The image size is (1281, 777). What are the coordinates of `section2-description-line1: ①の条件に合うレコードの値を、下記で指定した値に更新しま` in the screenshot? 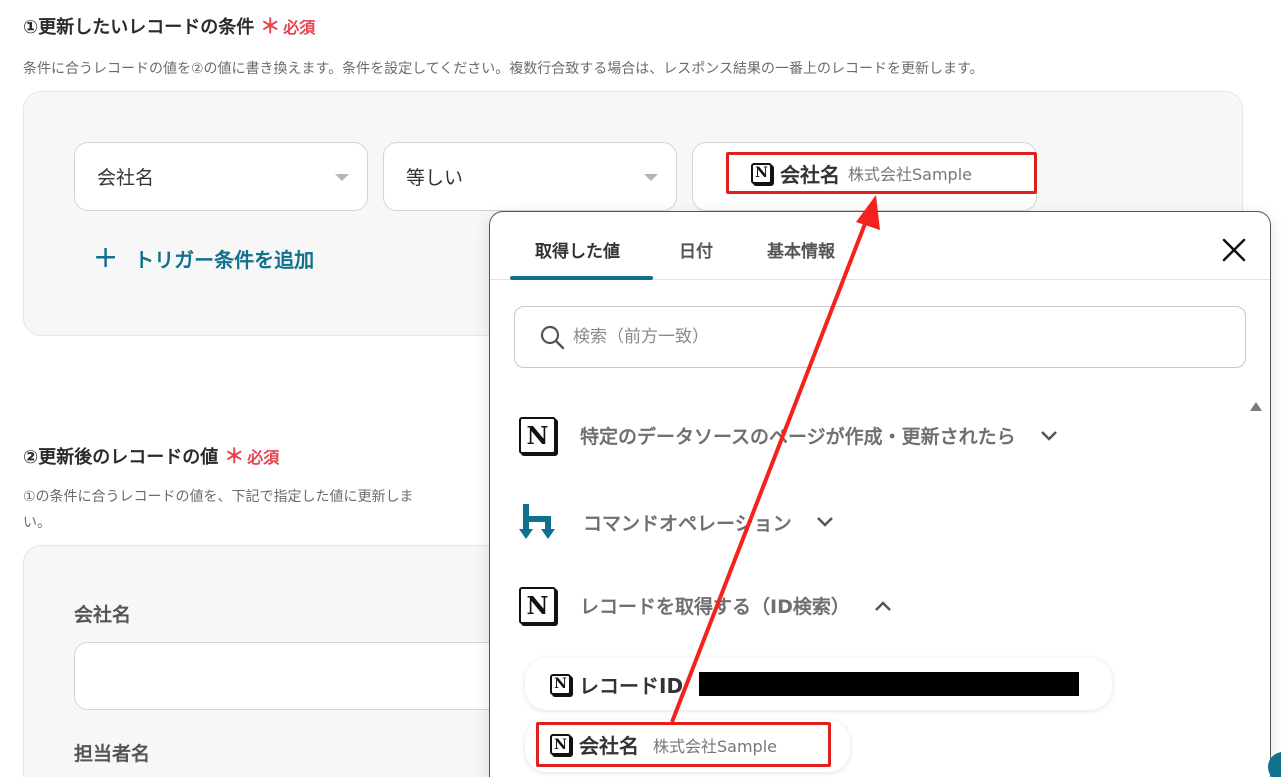 It's located at (218, 497).